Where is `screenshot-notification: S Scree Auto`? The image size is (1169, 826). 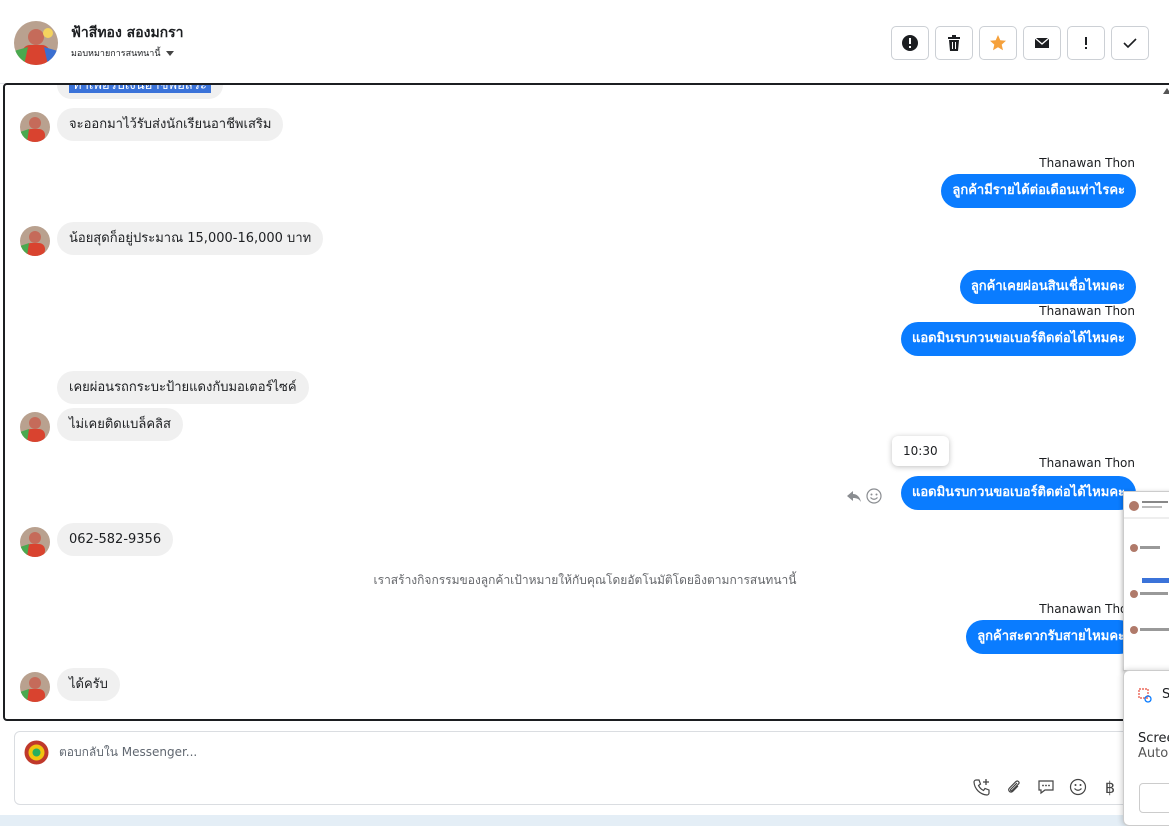 screenshot-notification: S Scree Auto is located at coordinates (1146, 748).